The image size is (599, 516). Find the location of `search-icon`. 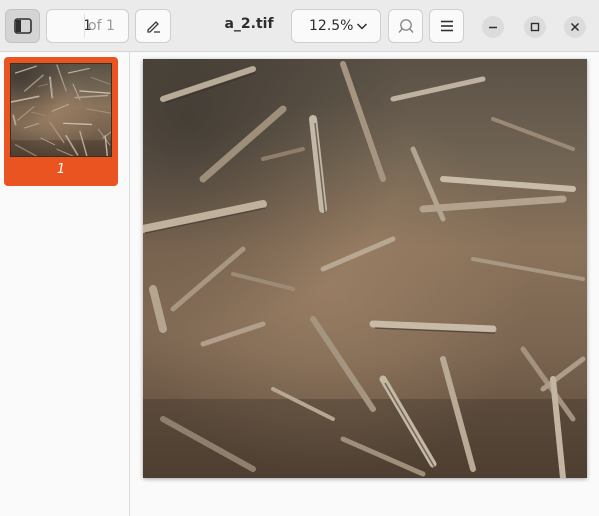

search-icon is located at coordinates (406, 26).